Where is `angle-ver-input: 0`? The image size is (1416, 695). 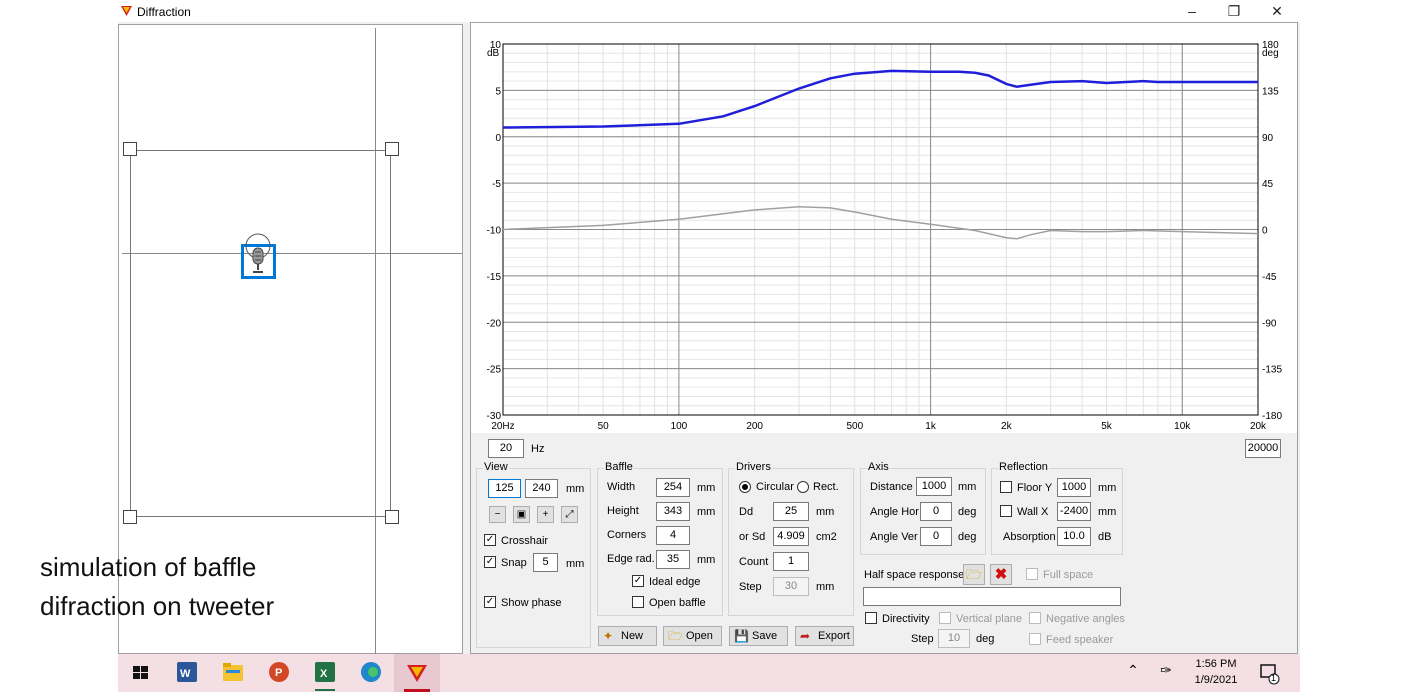 angle-ver-input: 0 is located at coordinates (936, 536).